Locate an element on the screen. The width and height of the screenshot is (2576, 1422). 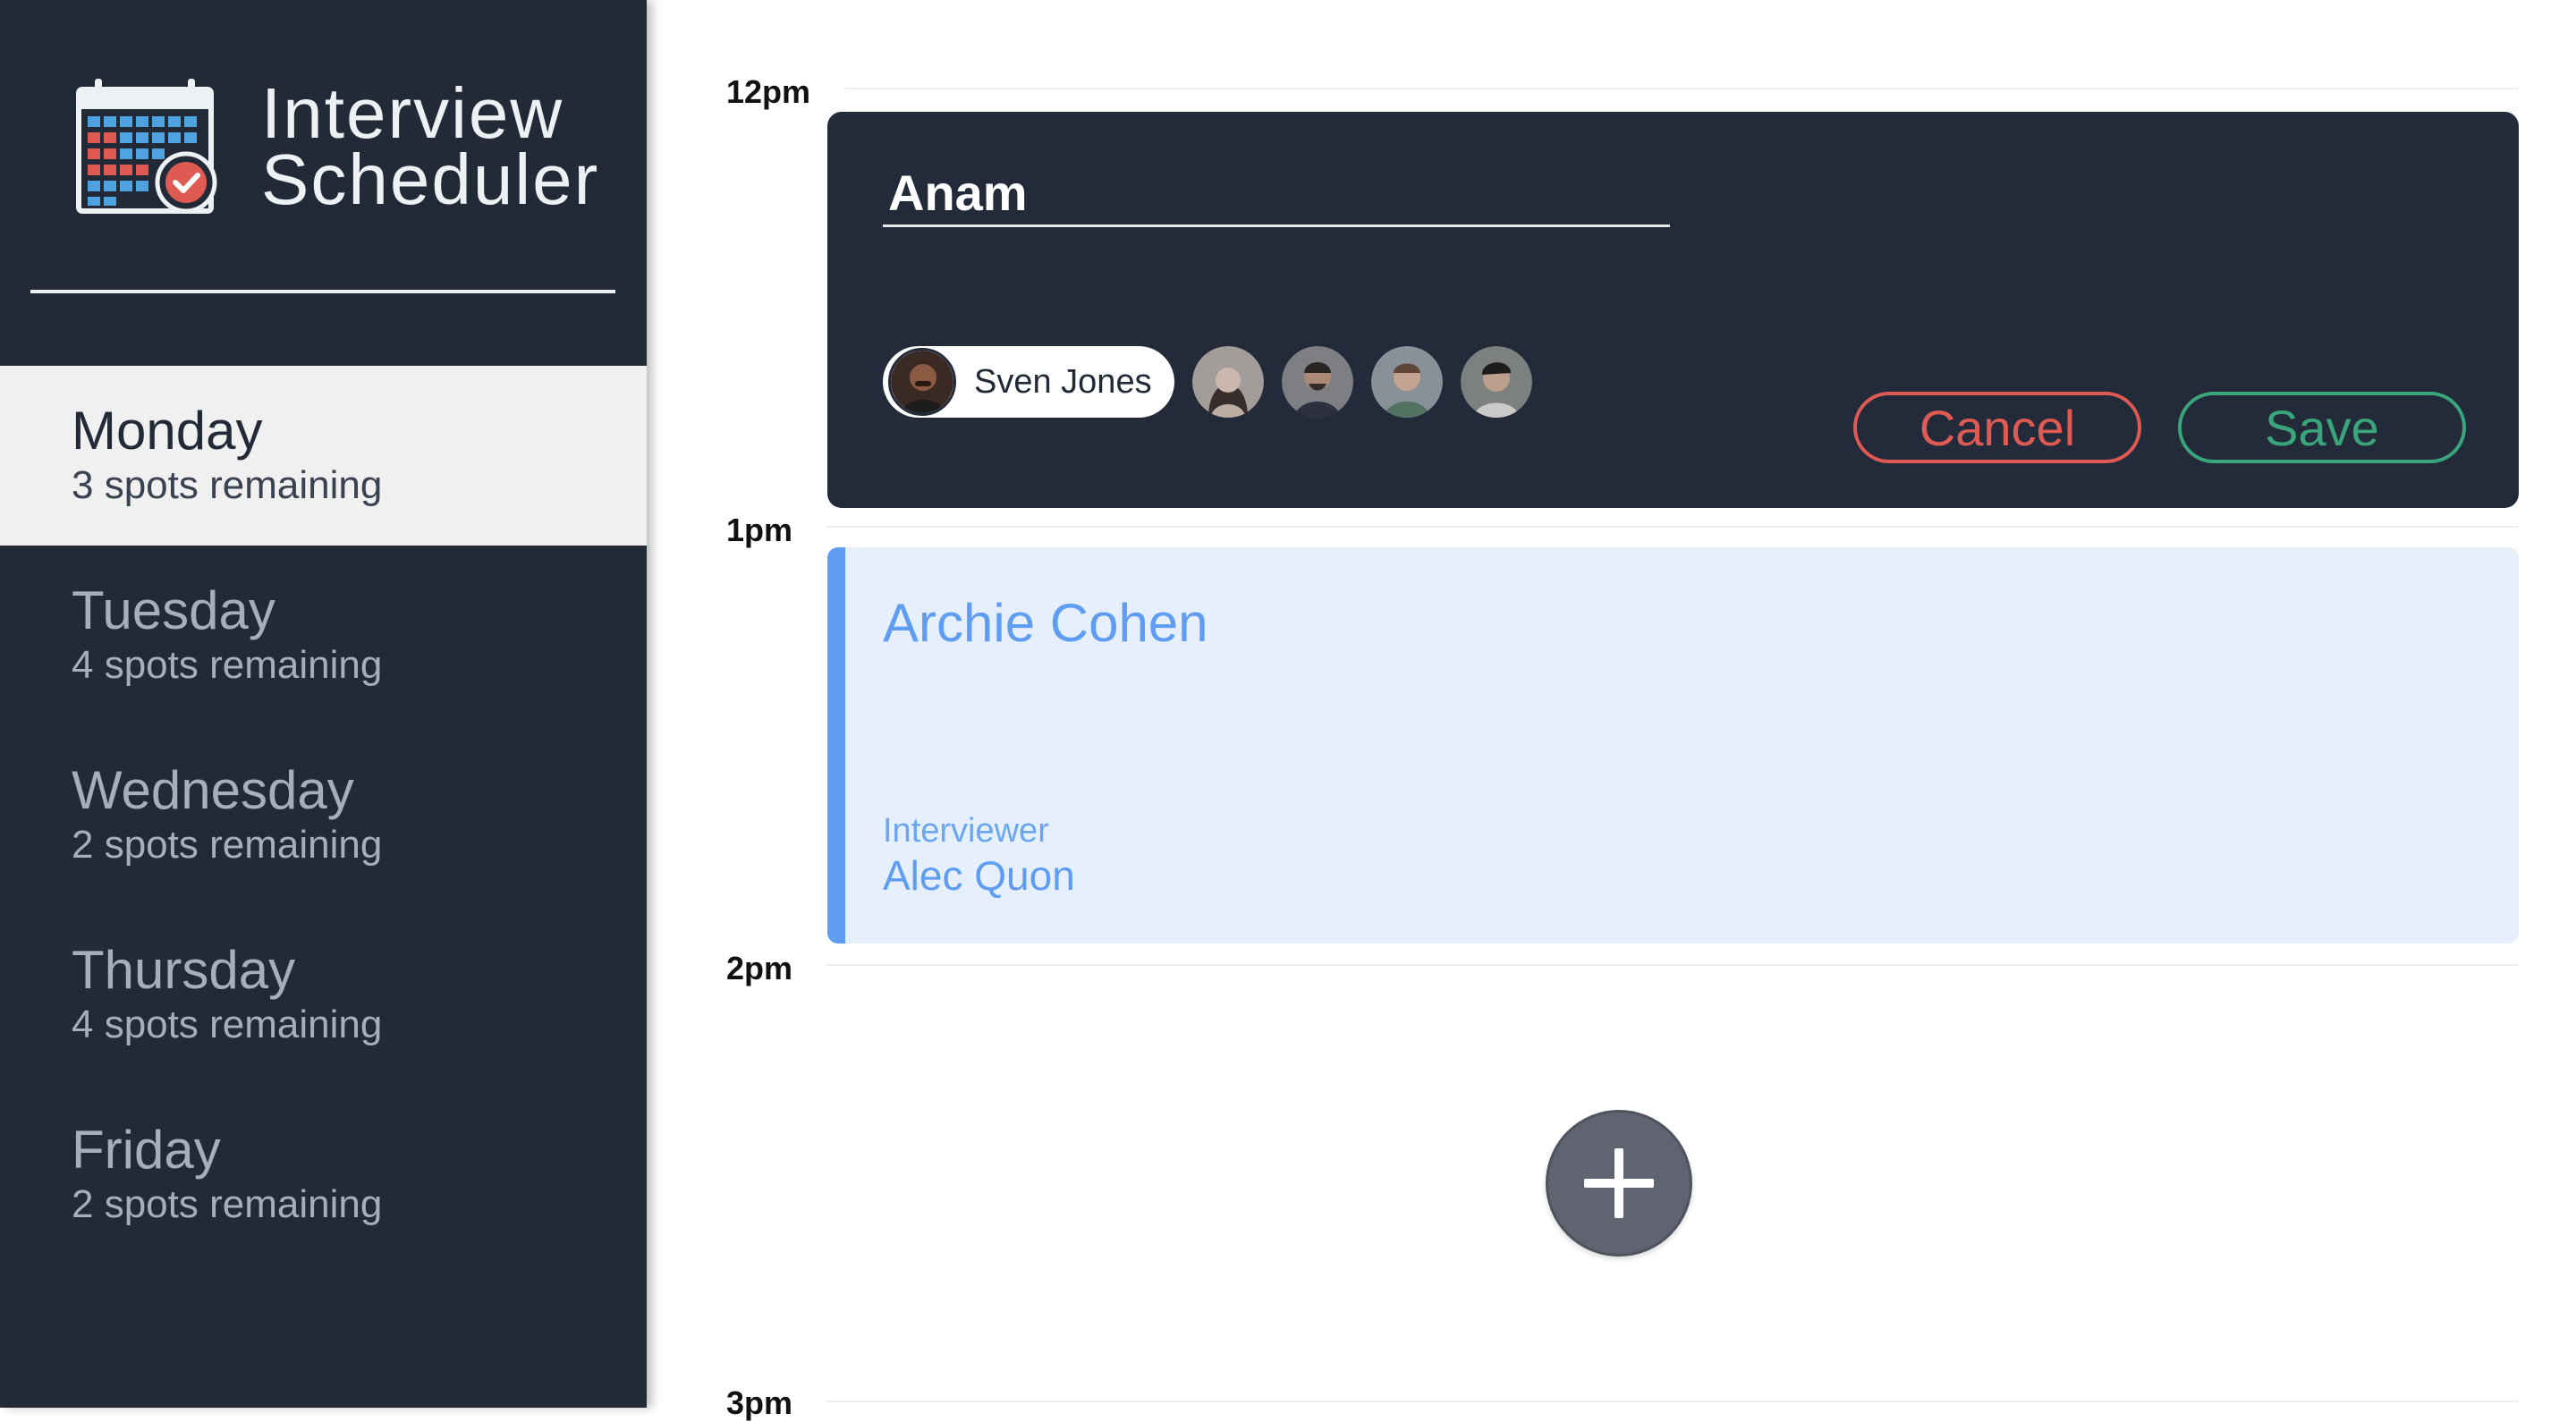
day-item-thursday: Thursday 4 spots remaining is located at coordinates (323, 995).